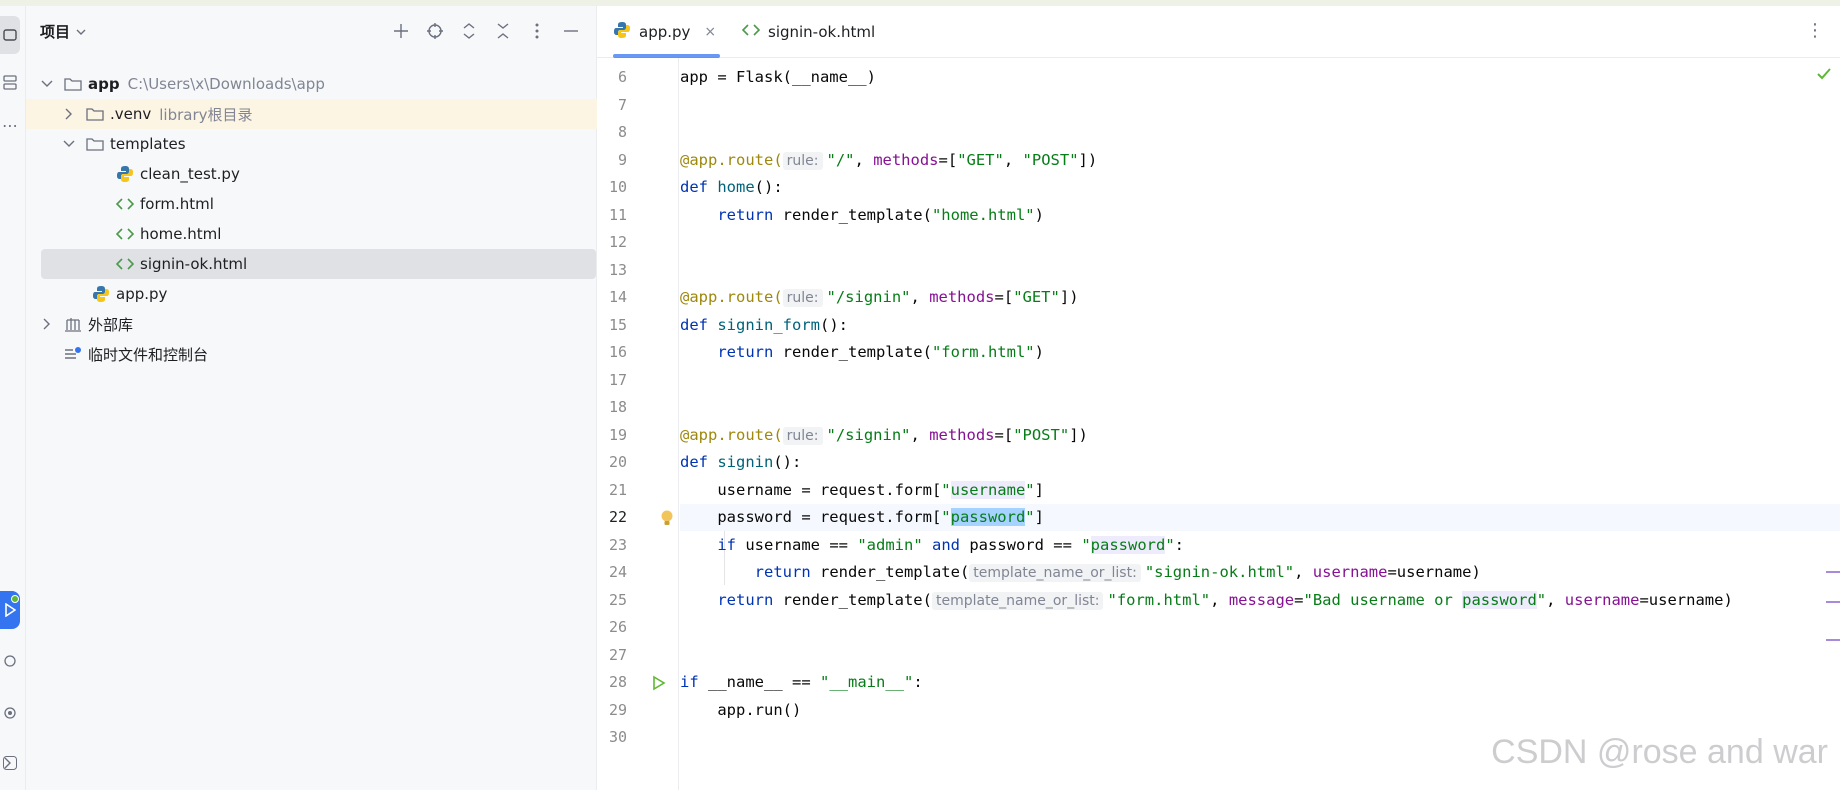  Describe the element at coordinates (13, 398) in the screenshot. I see `tool-window-strip: ⋯` at that location.